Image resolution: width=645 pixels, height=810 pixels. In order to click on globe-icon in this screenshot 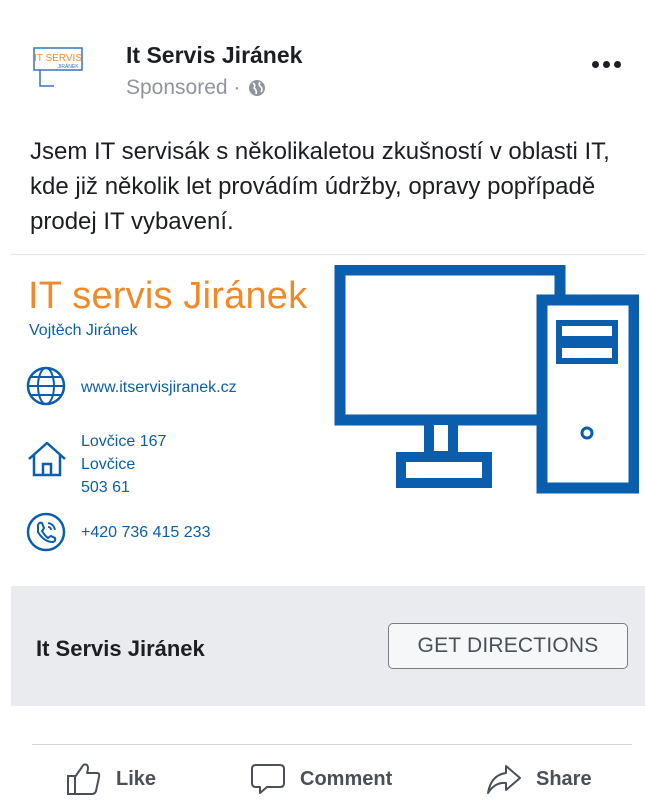, I will do `click(257, 88)`.